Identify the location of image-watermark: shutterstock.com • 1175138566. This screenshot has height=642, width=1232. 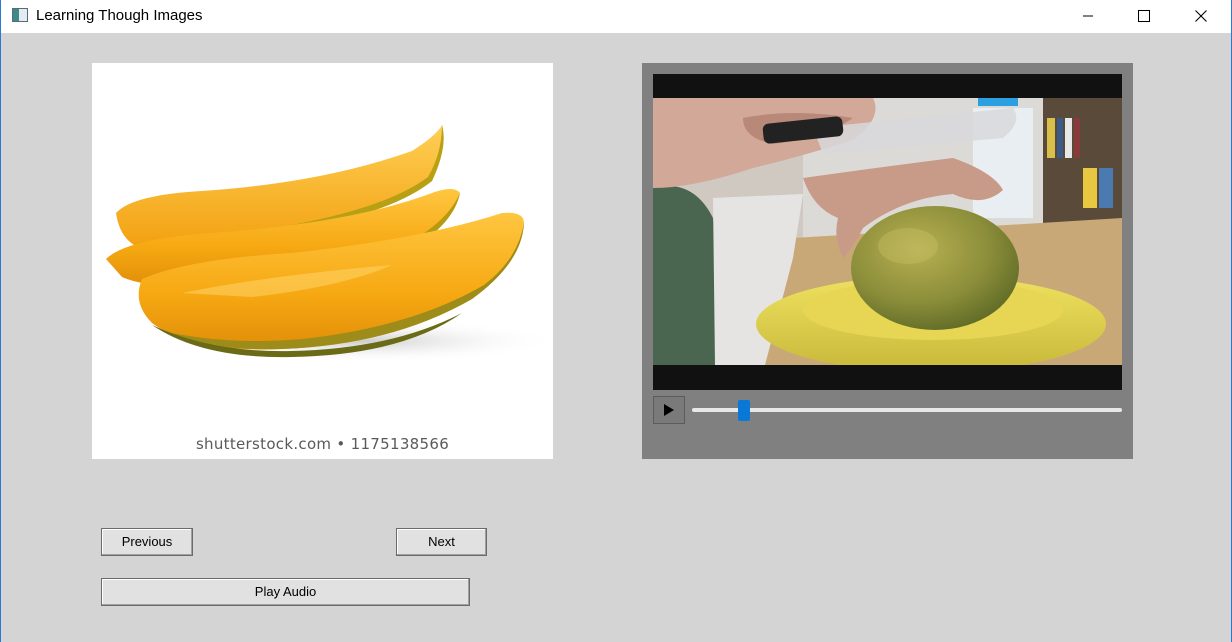
(322, 444).